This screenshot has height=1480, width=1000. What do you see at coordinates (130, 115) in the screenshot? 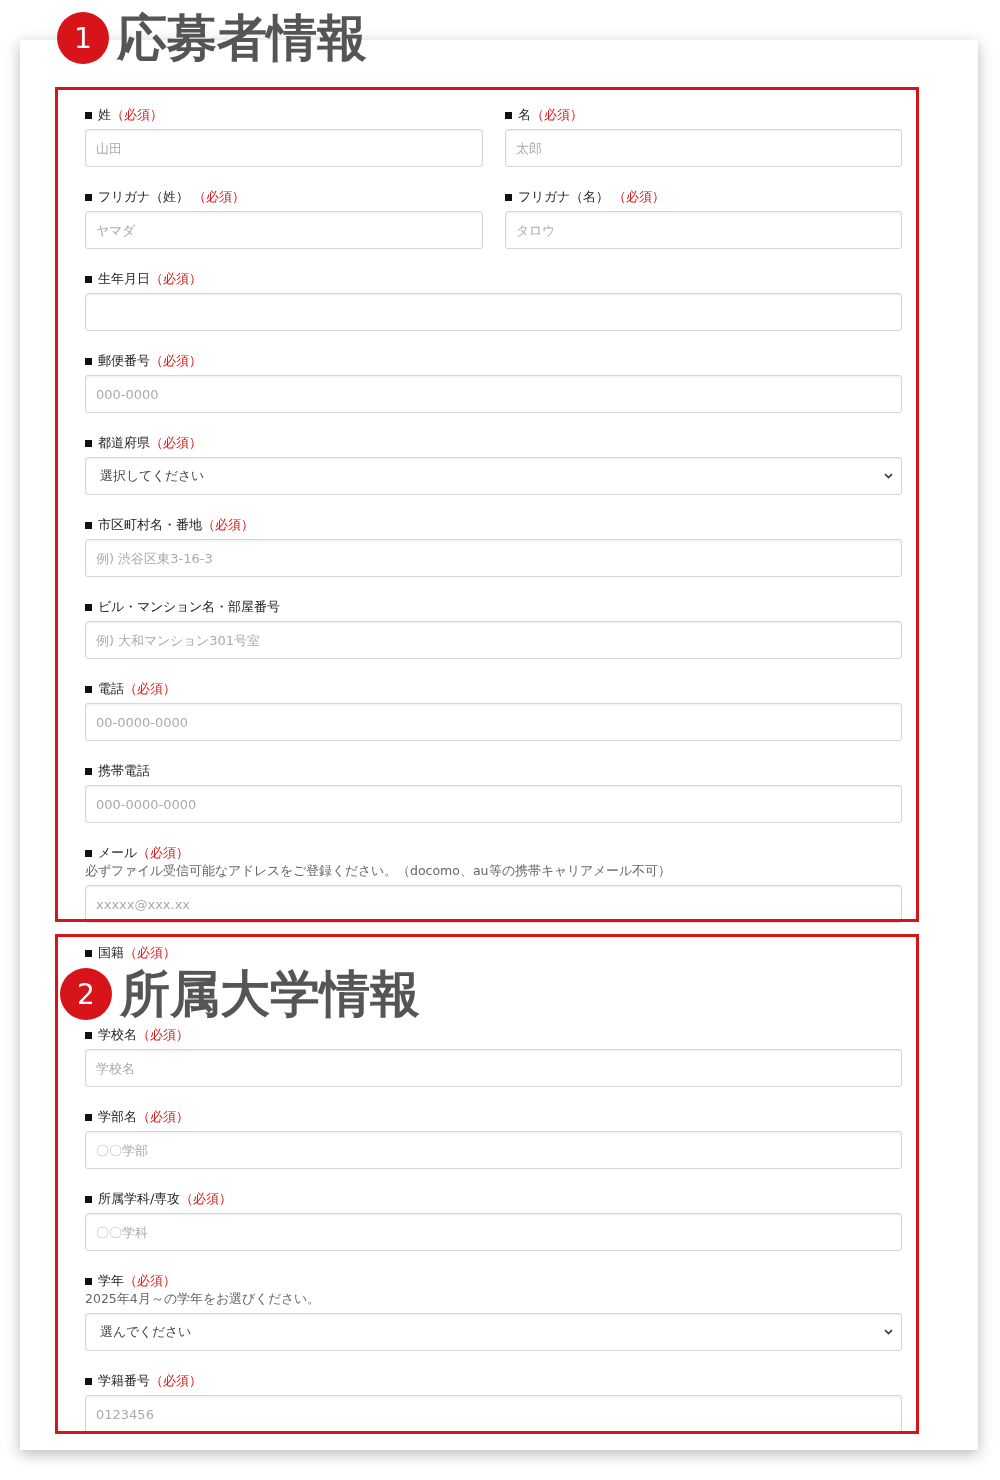
I see `field-label: 姓（必須）` at bounding box center [130, 115].